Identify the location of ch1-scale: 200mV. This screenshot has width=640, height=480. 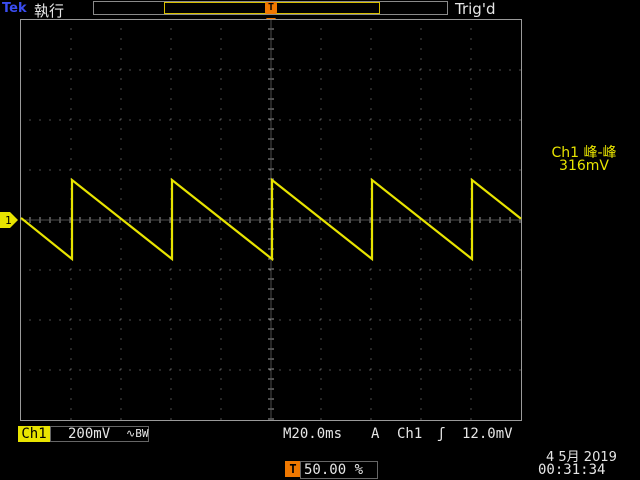
(89, 434).